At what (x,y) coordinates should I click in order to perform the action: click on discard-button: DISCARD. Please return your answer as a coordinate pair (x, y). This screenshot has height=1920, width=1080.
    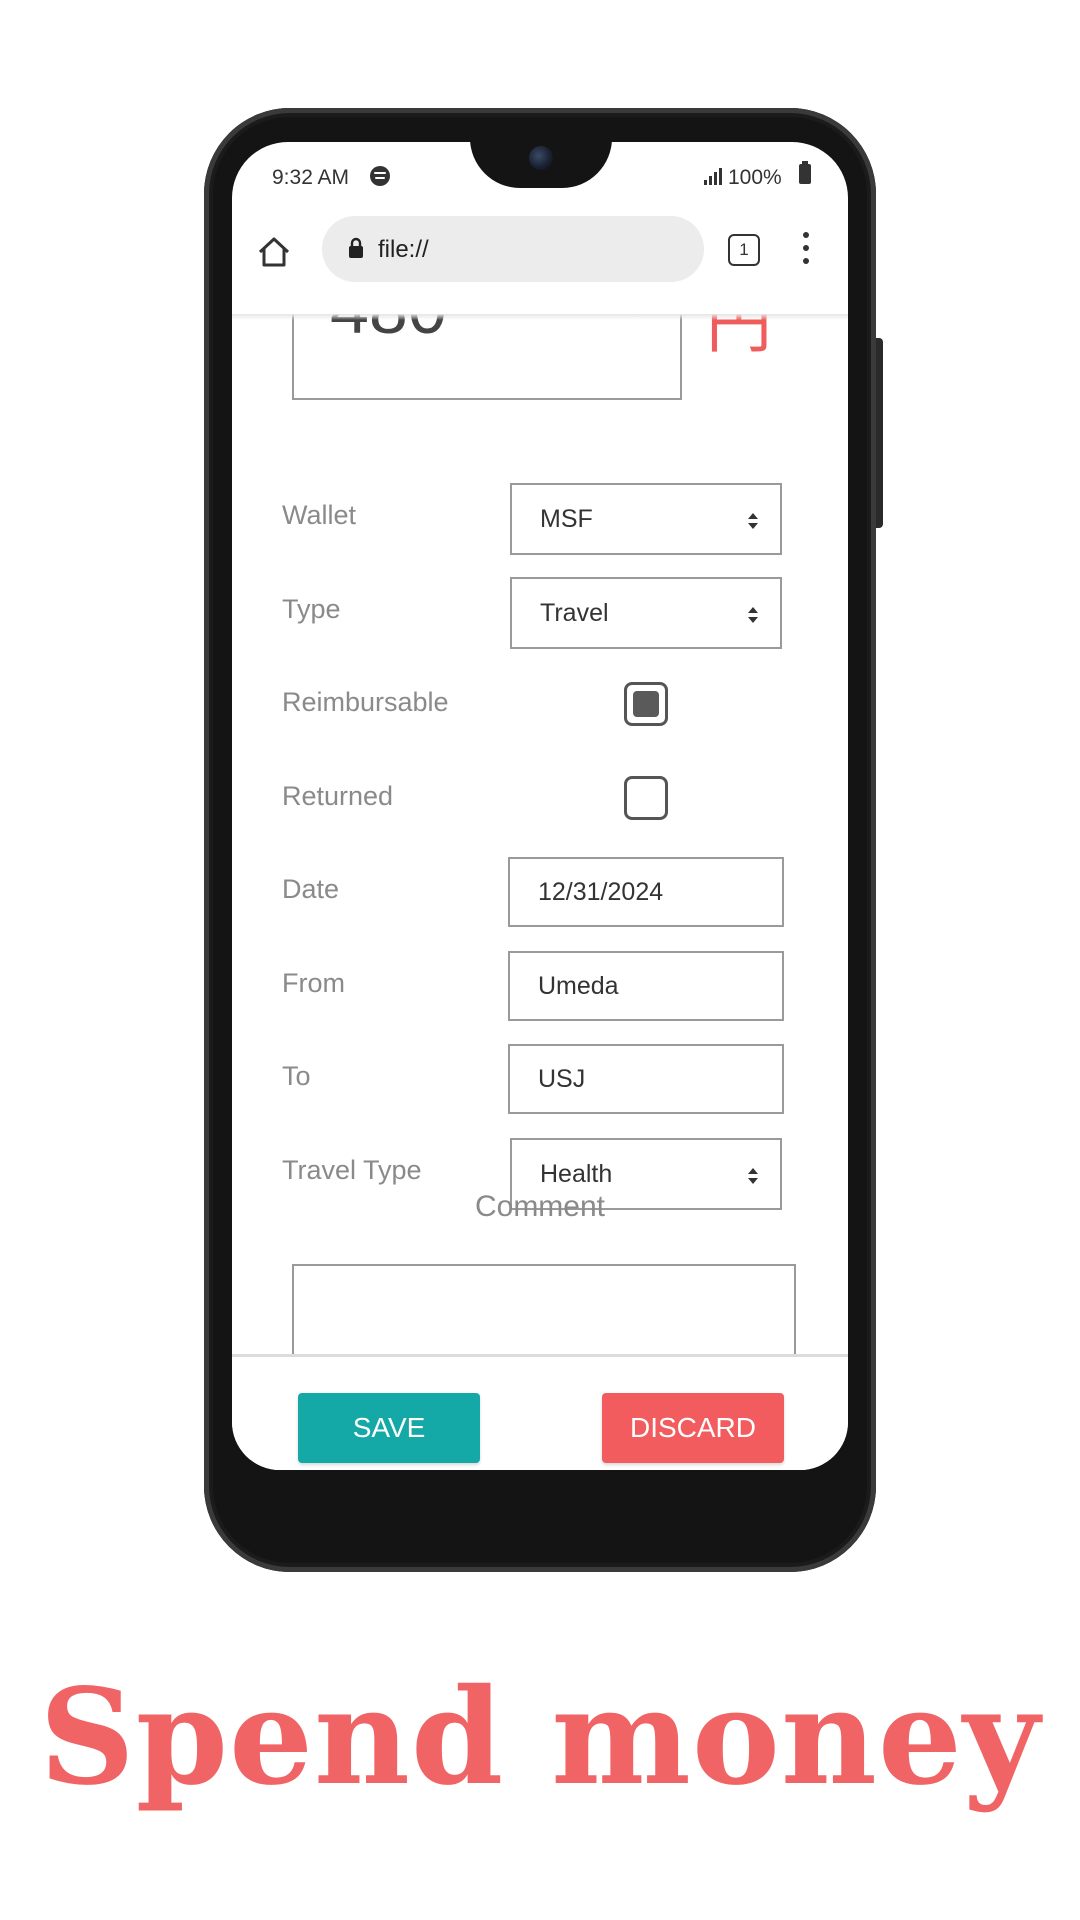
    Looking at the image, I should click on (693, 1428).